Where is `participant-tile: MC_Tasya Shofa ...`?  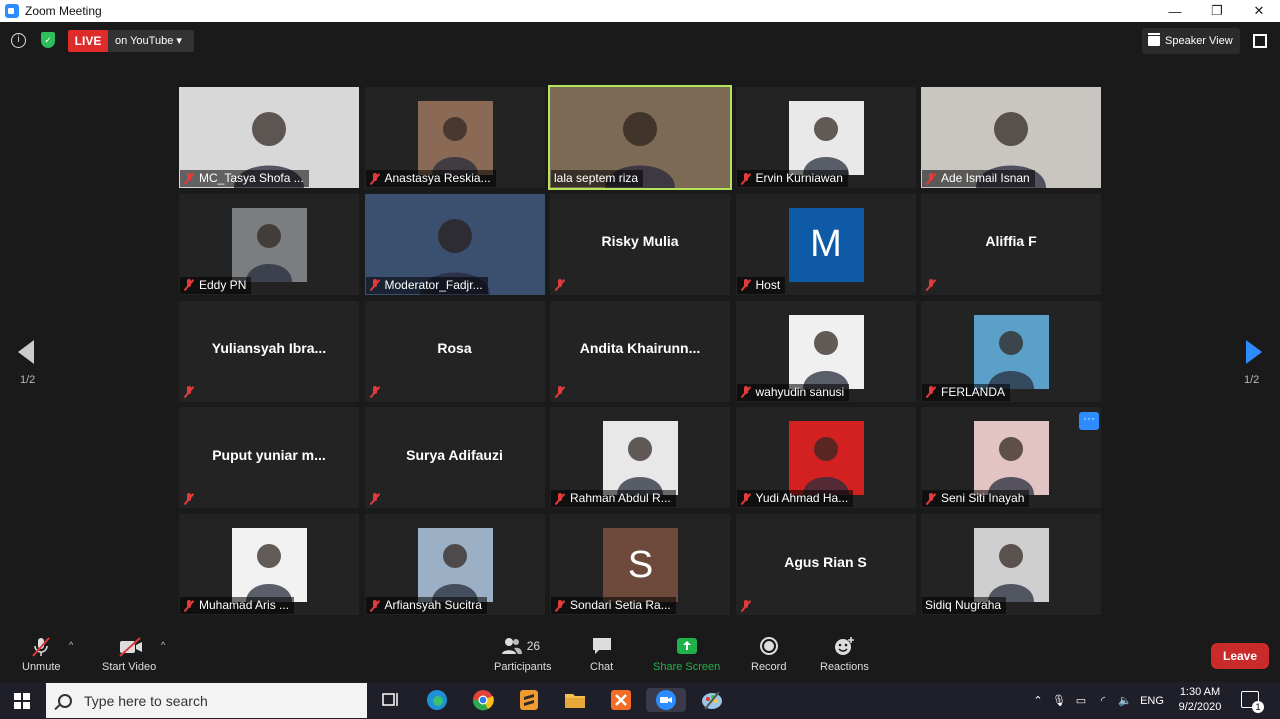 participant-tile: MC_Tasya Shofa ... is located at coordinates (269, 137).